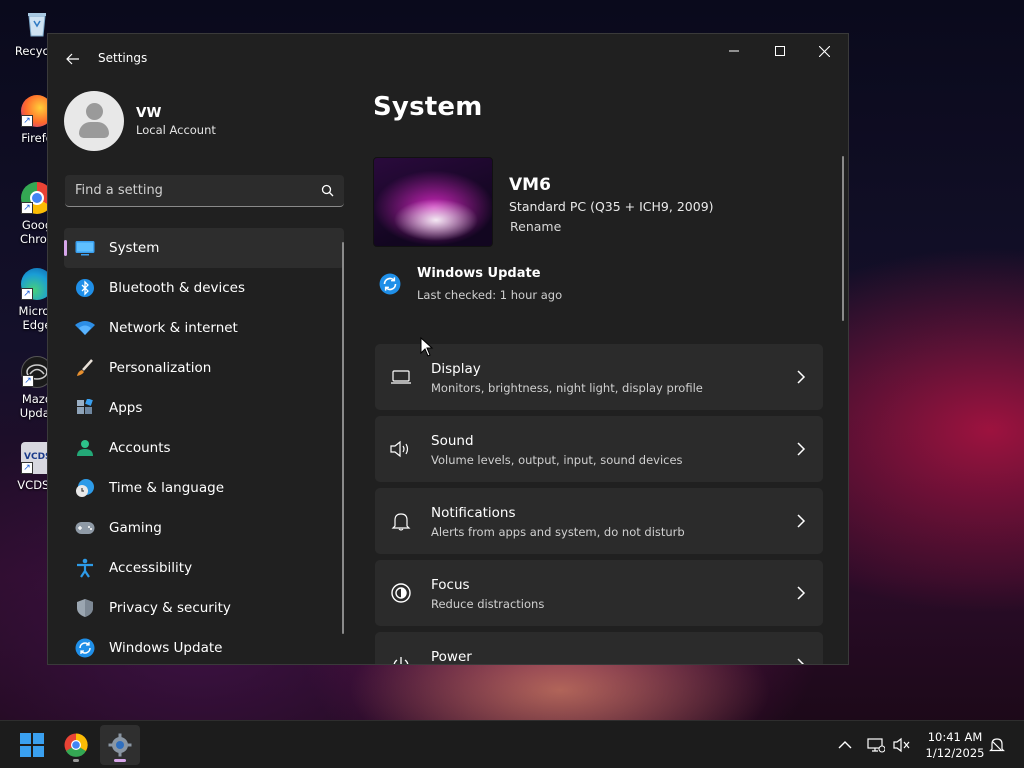  I want to click on display-icon, so click(401, 377).